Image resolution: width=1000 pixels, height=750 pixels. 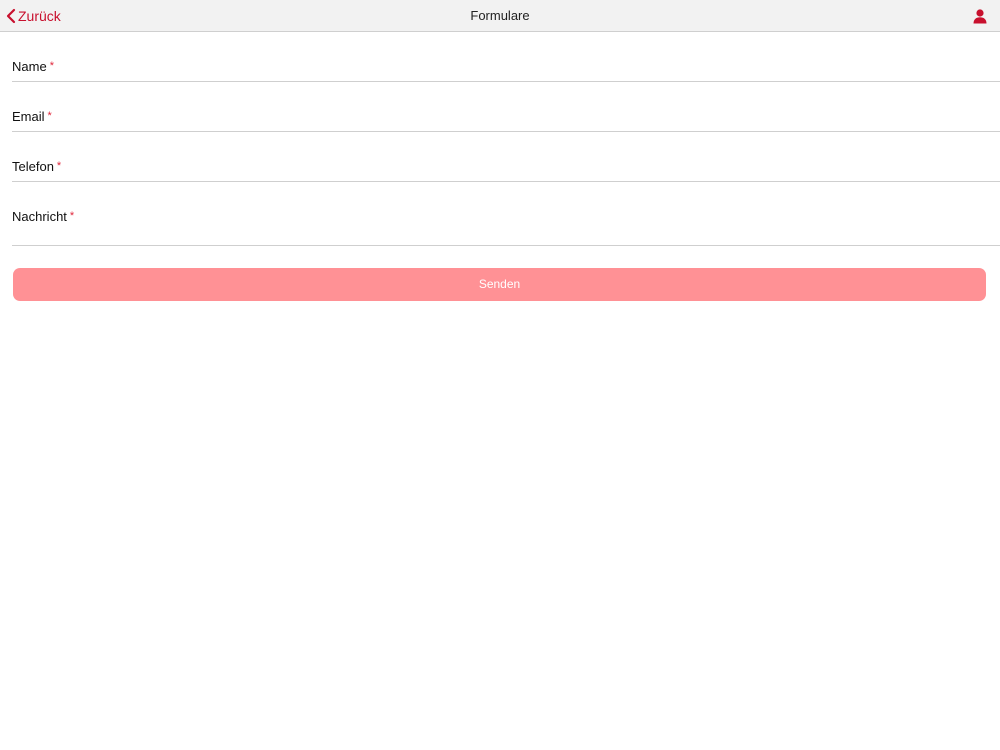 What do you see at coordinates (43, 216) in the screenshot?
I see `message-label: Nachricht *` at bounding box center [43, 216].